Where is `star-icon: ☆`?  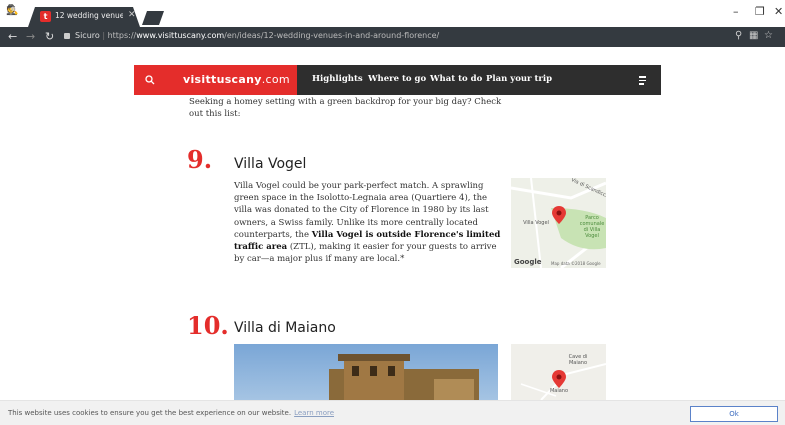
star-icon: ☆ is located at coordinates (768, 35).